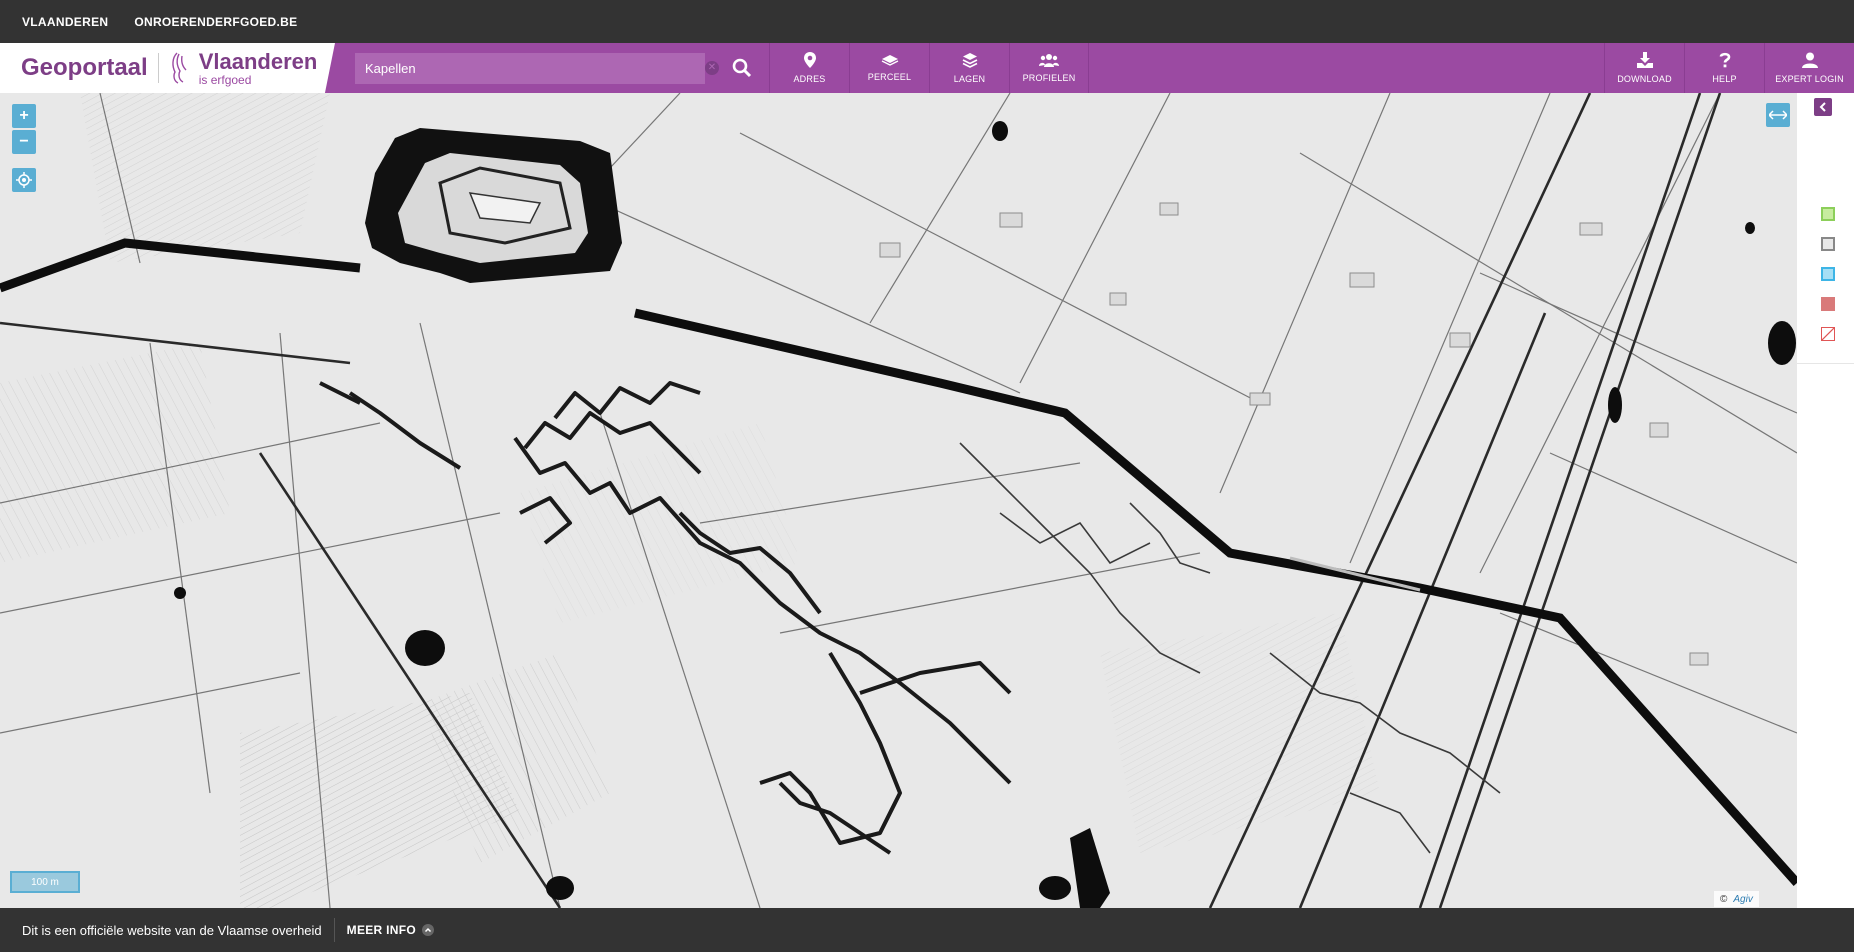 The height and width of the screenshot is (952, 1854). Describe the element at coordinates (712, 68) in the screenshot. I see `clear-search-icon: ✕` at that location.